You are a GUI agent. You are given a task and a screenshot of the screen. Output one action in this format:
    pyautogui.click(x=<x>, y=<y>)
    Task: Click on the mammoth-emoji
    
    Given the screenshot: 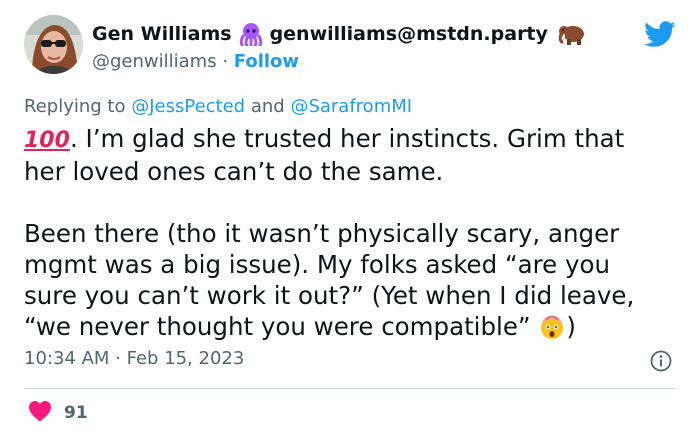 What is the action you would take?
    pyautogui.click(x=572, y=34)
    